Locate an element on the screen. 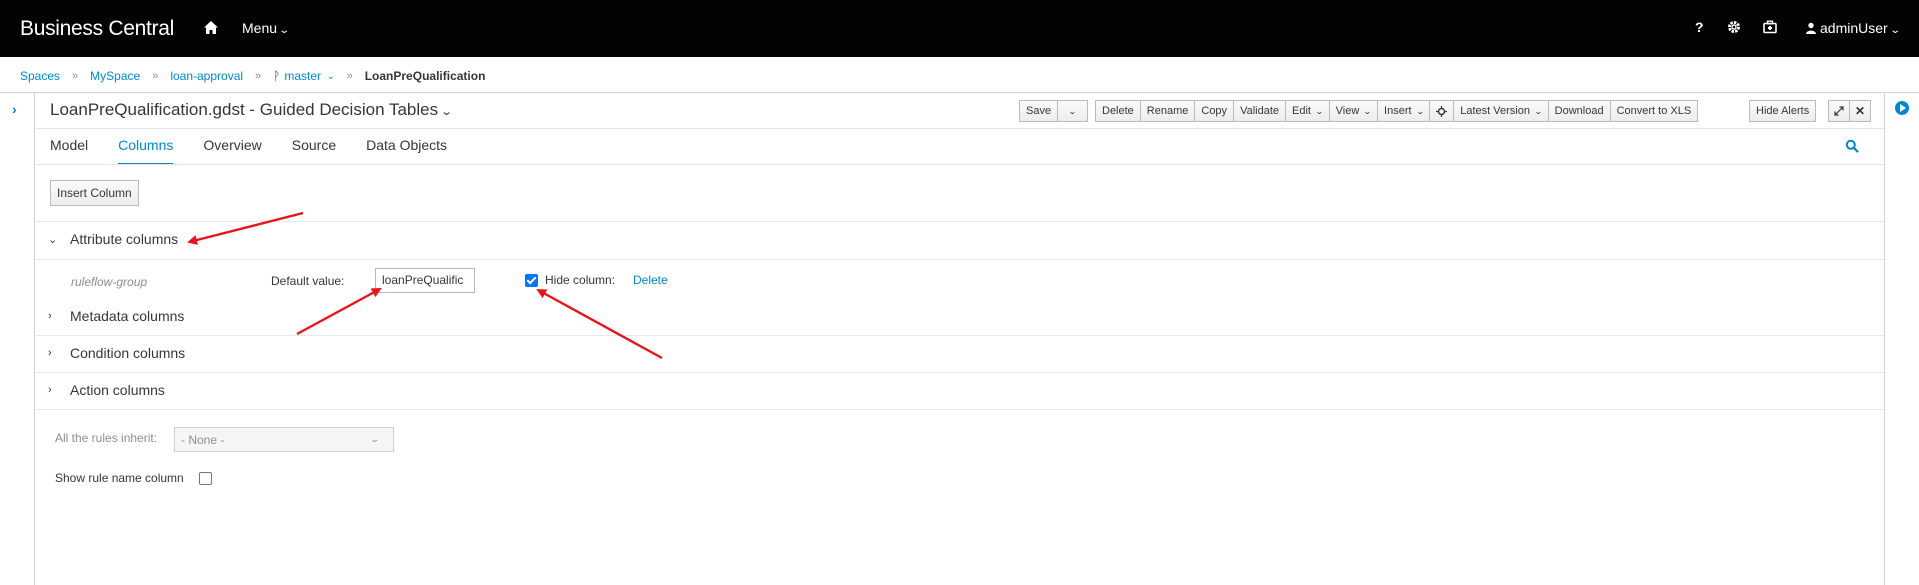 The height and width of the screenshot is (585, 1919). right-panel-rail is located at coordinates (1901, 339).